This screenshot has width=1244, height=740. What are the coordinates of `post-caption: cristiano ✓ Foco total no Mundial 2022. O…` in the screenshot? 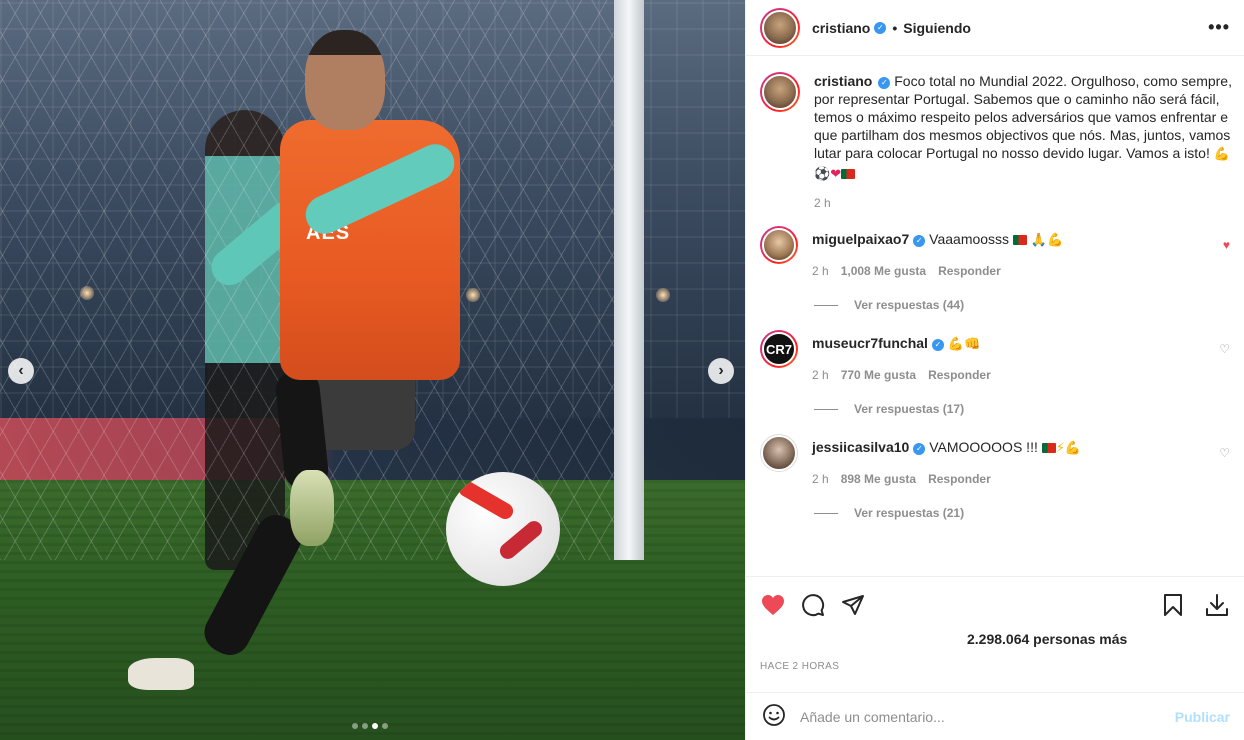 It's located at (996, 141).